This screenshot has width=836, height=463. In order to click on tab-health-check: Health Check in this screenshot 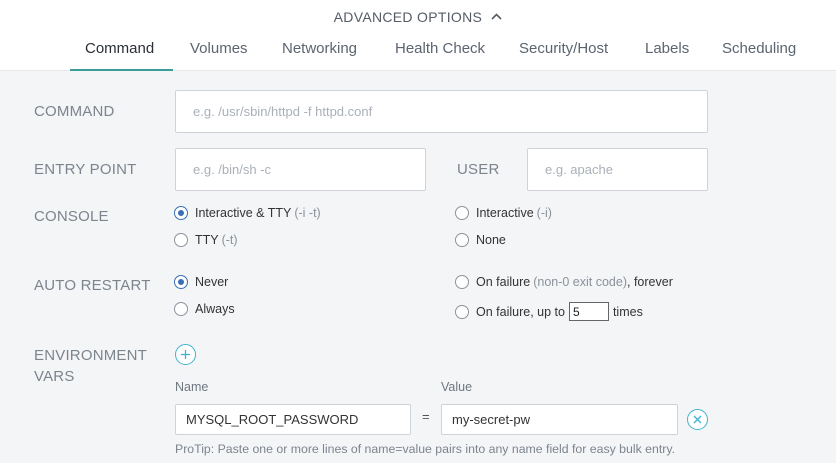, I will do `click(440, 54)`.